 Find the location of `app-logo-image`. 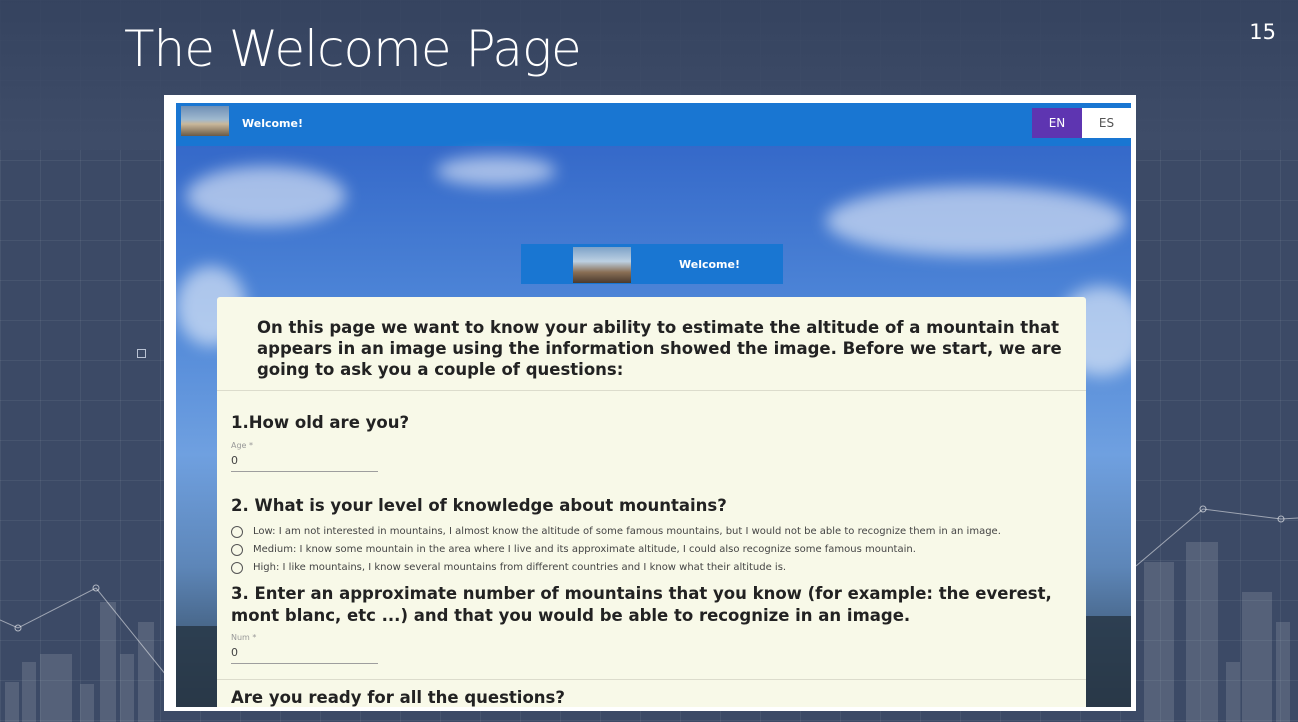

app-logo-image is located at coordinates (205, 121).